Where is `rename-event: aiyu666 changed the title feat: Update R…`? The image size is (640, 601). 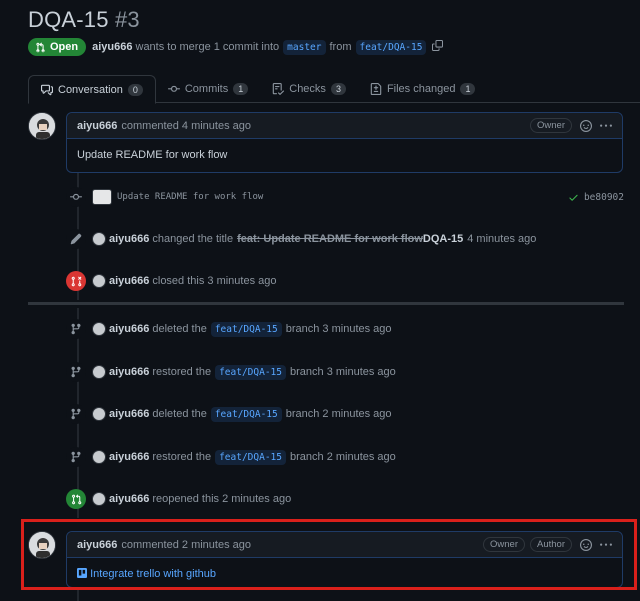 rename-event: aiyu666 changed the title feat: Update R… is located at coordinates (314, 239).